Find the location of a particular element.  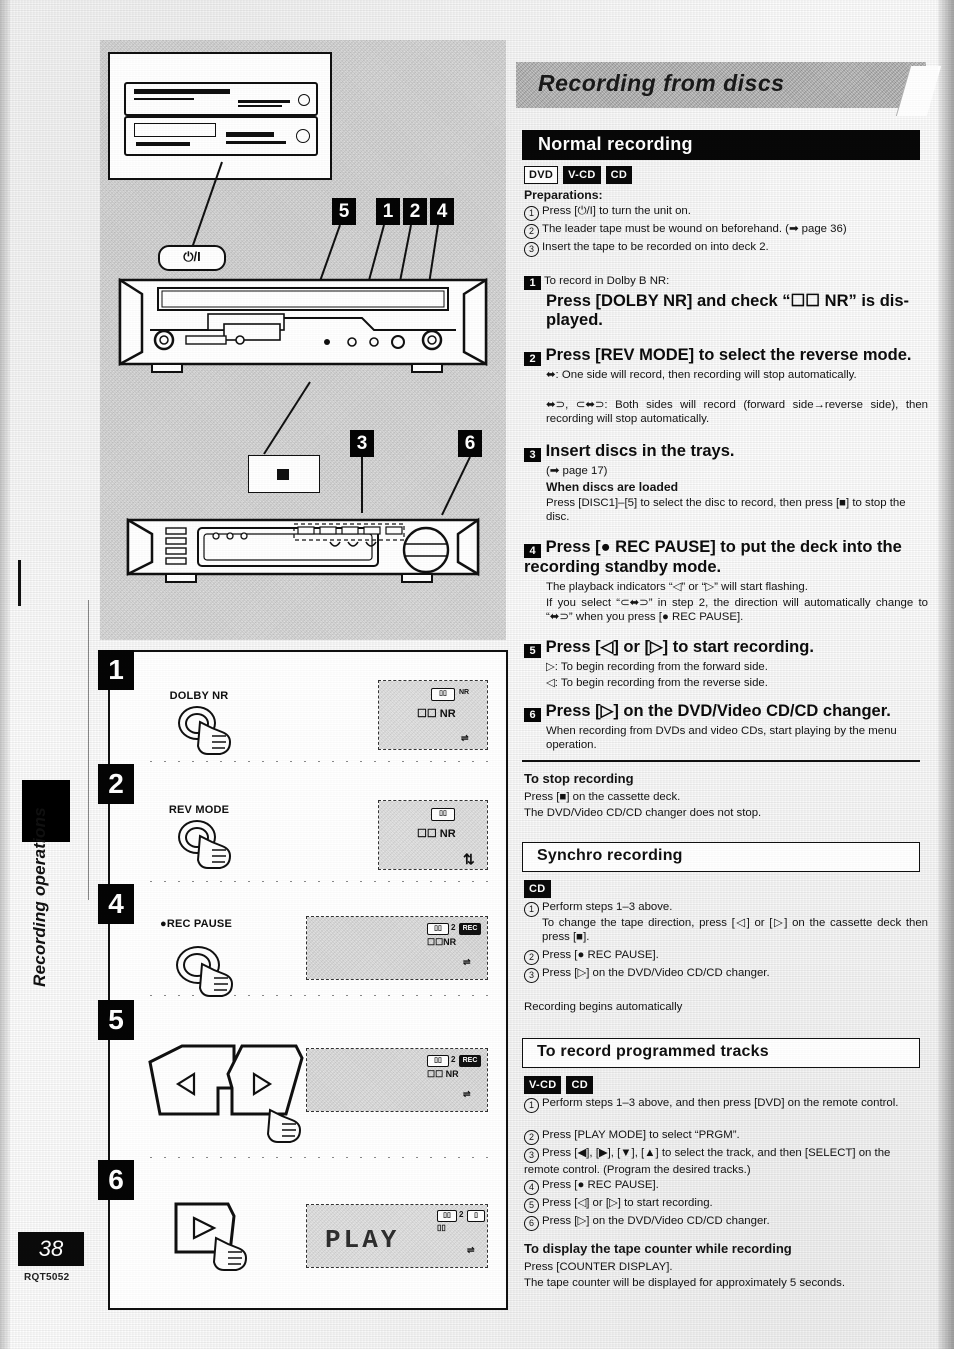

lcd-display-step6: ▯▯ 2 ▯ ▯▯ PLAY ⇌ is located at coordinates (397, 1236).